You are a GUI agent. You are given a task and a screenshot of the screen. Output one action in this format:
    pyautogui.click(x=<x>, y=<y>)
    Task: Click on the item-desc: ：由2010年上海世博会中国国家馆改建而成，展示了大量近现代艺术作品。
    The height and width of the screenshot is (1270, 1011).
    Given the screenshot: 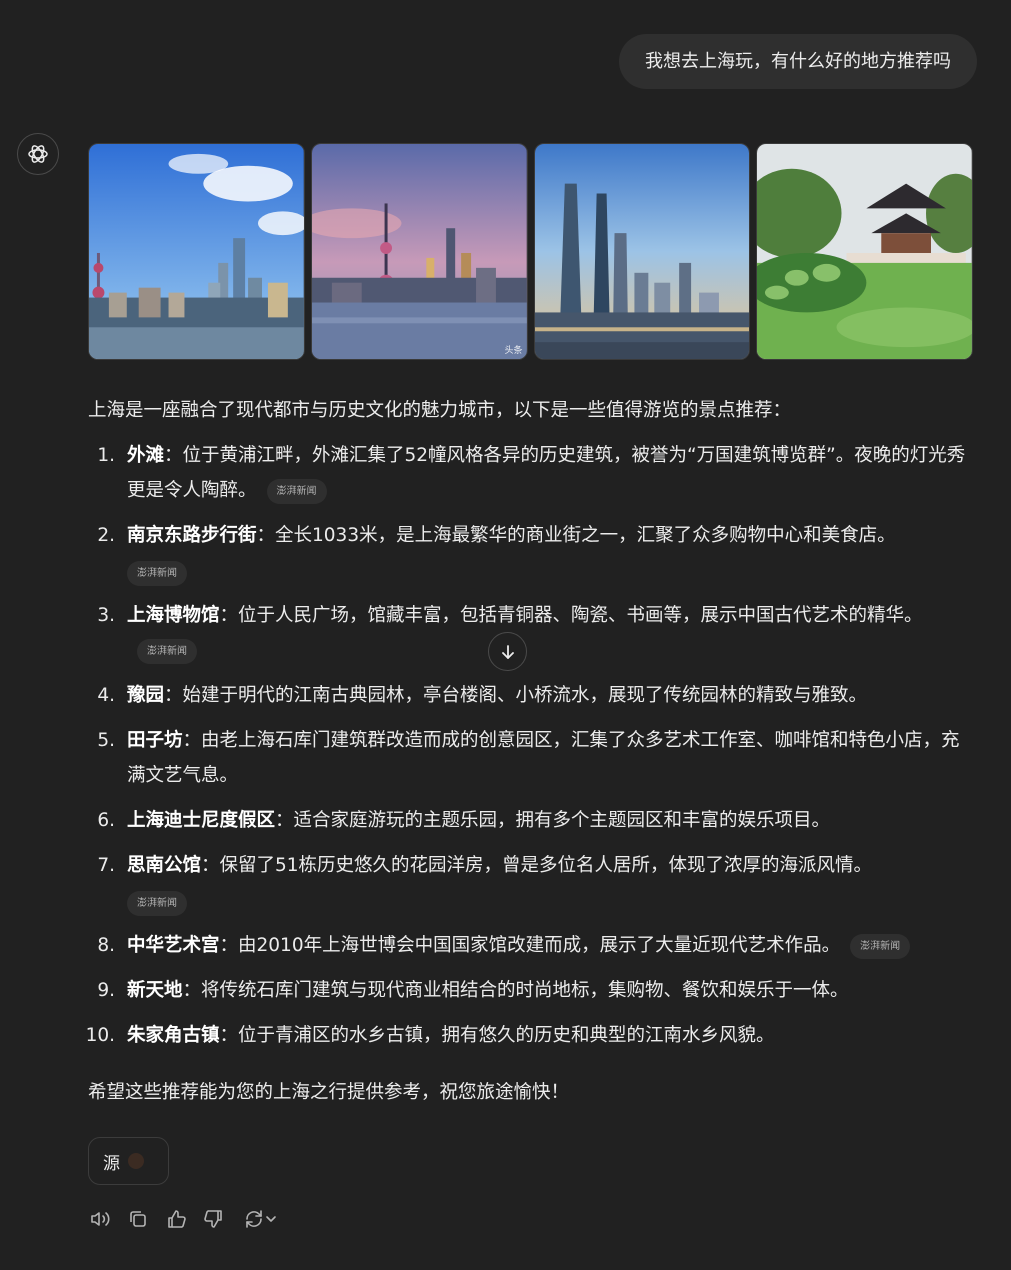 What is the action you would take?
    pyautogui.click(x=530, y=945)
    